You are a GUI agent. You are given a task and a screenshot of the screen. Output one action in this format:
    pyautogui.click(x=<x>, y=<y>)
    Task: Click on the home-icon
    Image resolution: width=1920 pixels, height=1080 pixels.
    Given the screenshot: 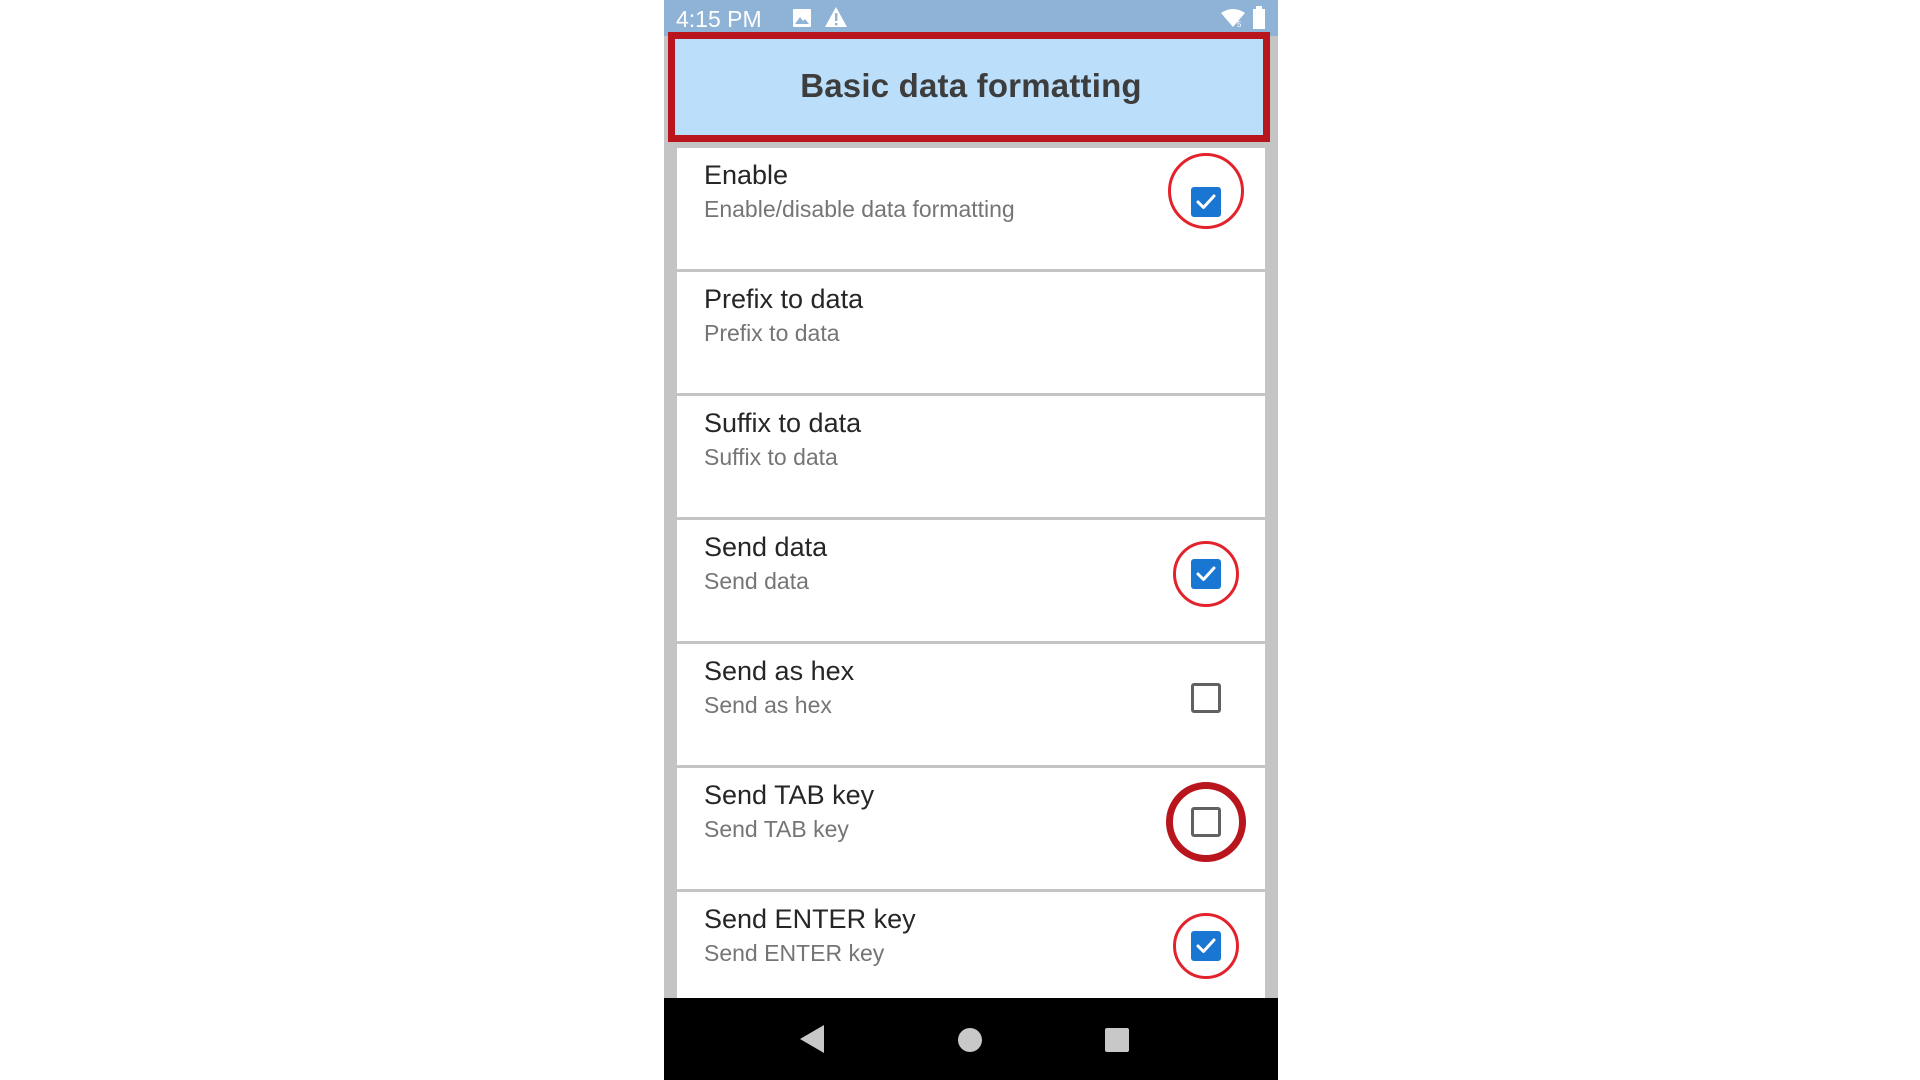 What is the action you would take?
    pyautogui.click(x=970, y=1040)
    